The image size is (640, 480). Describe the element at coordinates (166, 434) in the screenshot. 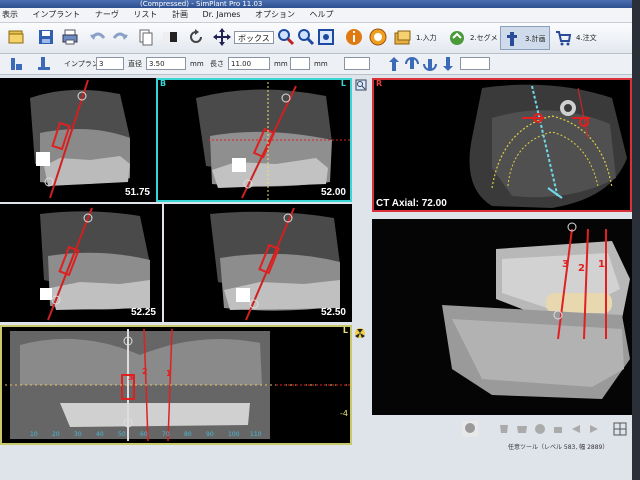

I see `pano-tick: 70` at that location.